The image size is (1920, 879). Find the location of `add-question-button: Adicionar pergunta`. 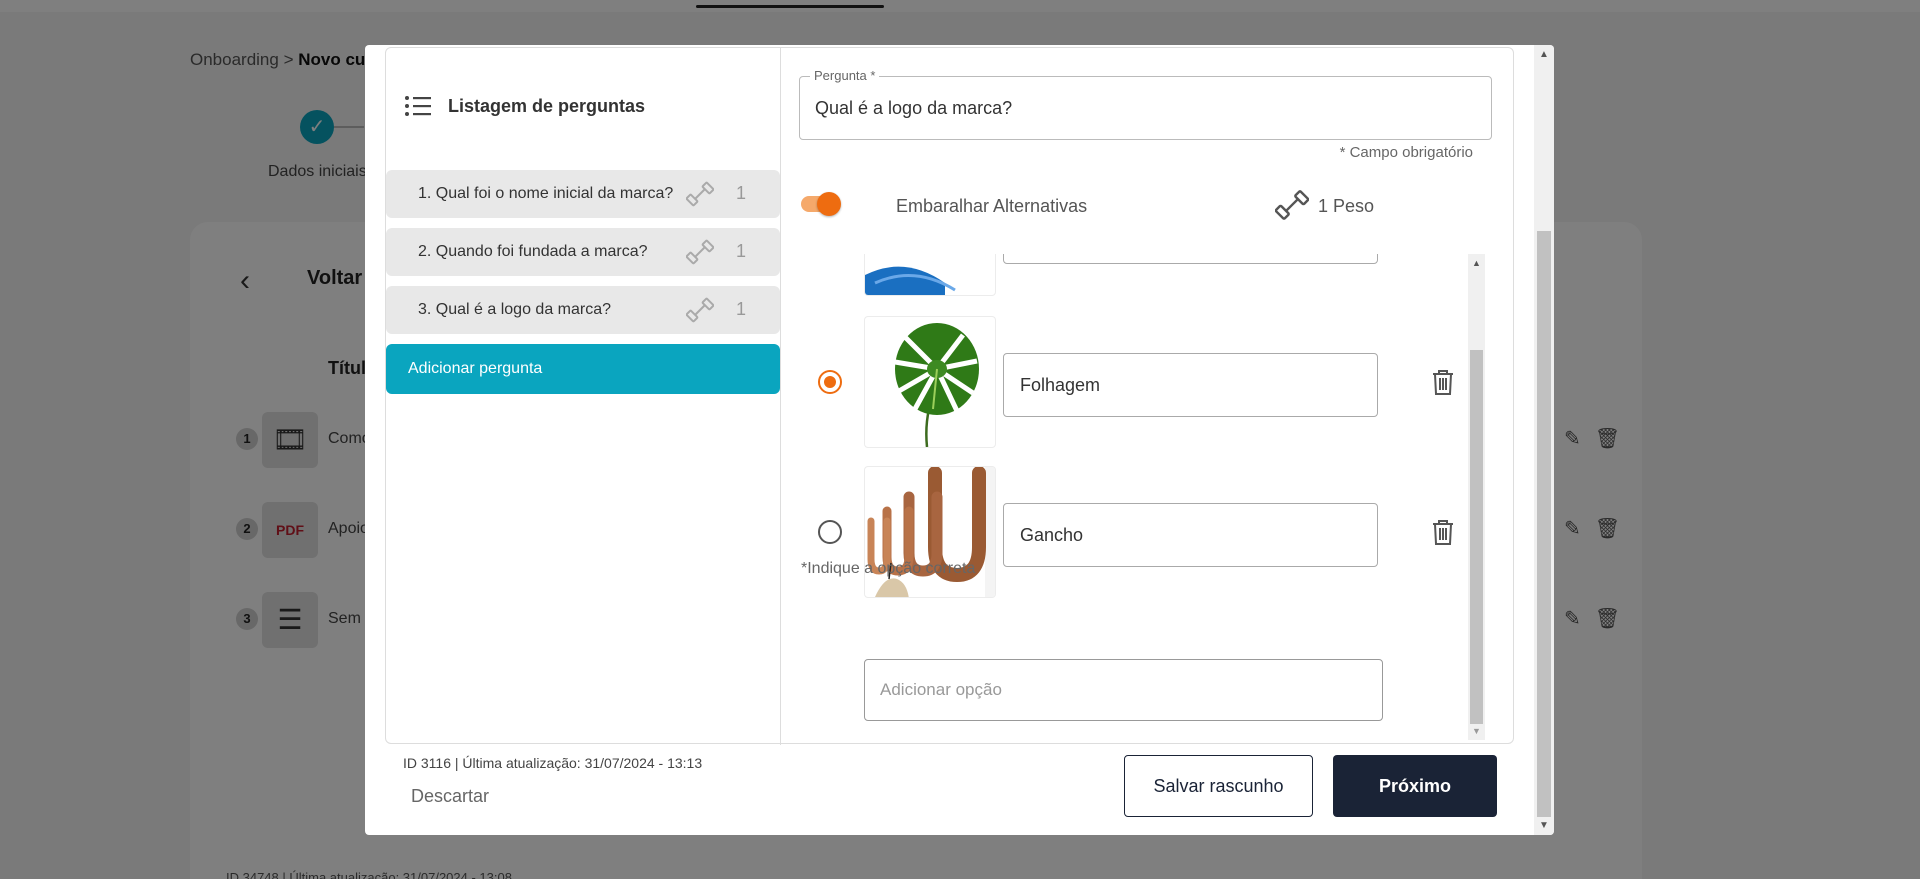

add-question-button: Adicionar pergunta is located at coordinates (583, 369).